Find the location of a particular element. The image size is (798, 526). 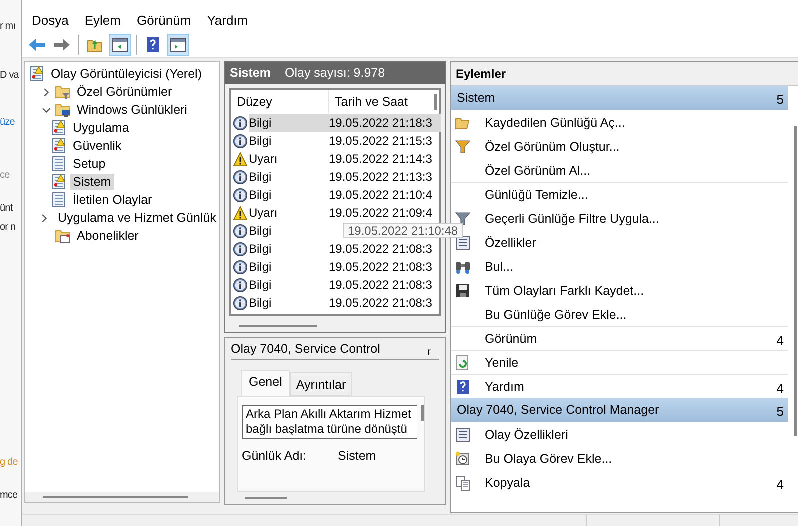

date-cell: 19.05.2022 21:10:4 is located at coordinates (383, 195).